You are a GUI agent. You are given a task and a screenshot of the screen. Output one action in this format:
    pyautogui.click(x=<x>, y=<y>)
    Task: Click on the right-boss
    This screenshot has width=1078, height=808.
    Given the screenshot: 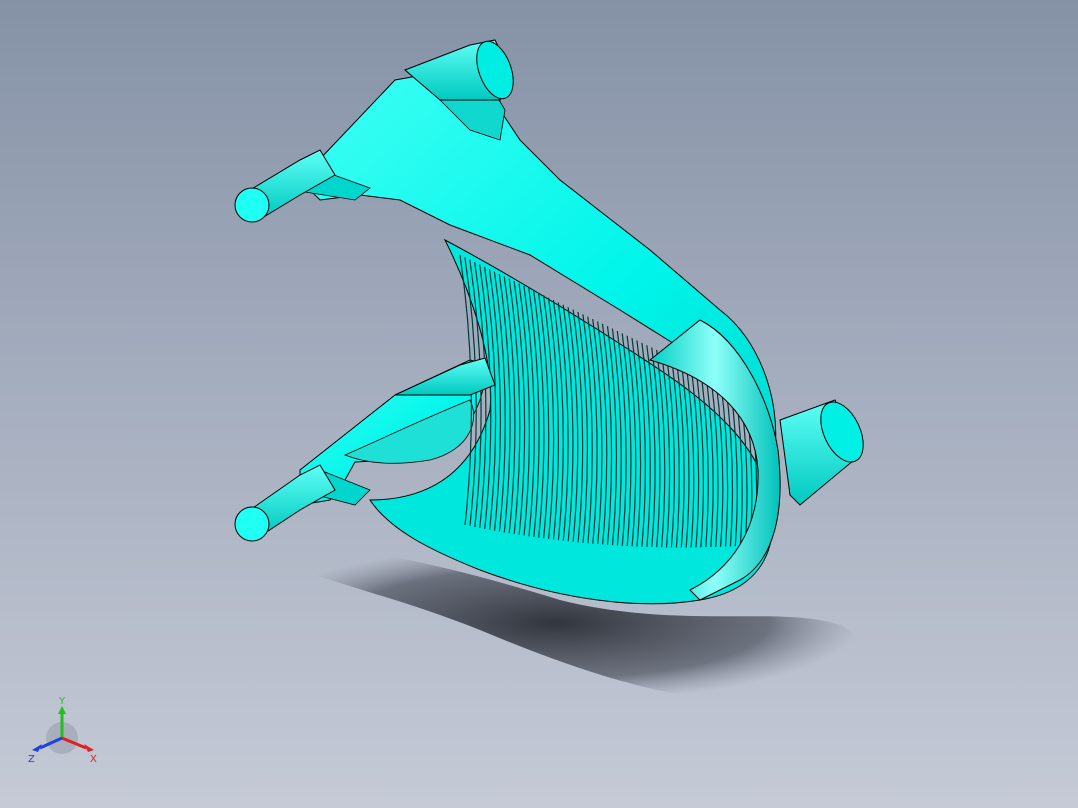 What is the action you would take?
    pyautogui.click(x=821, y=452)
    